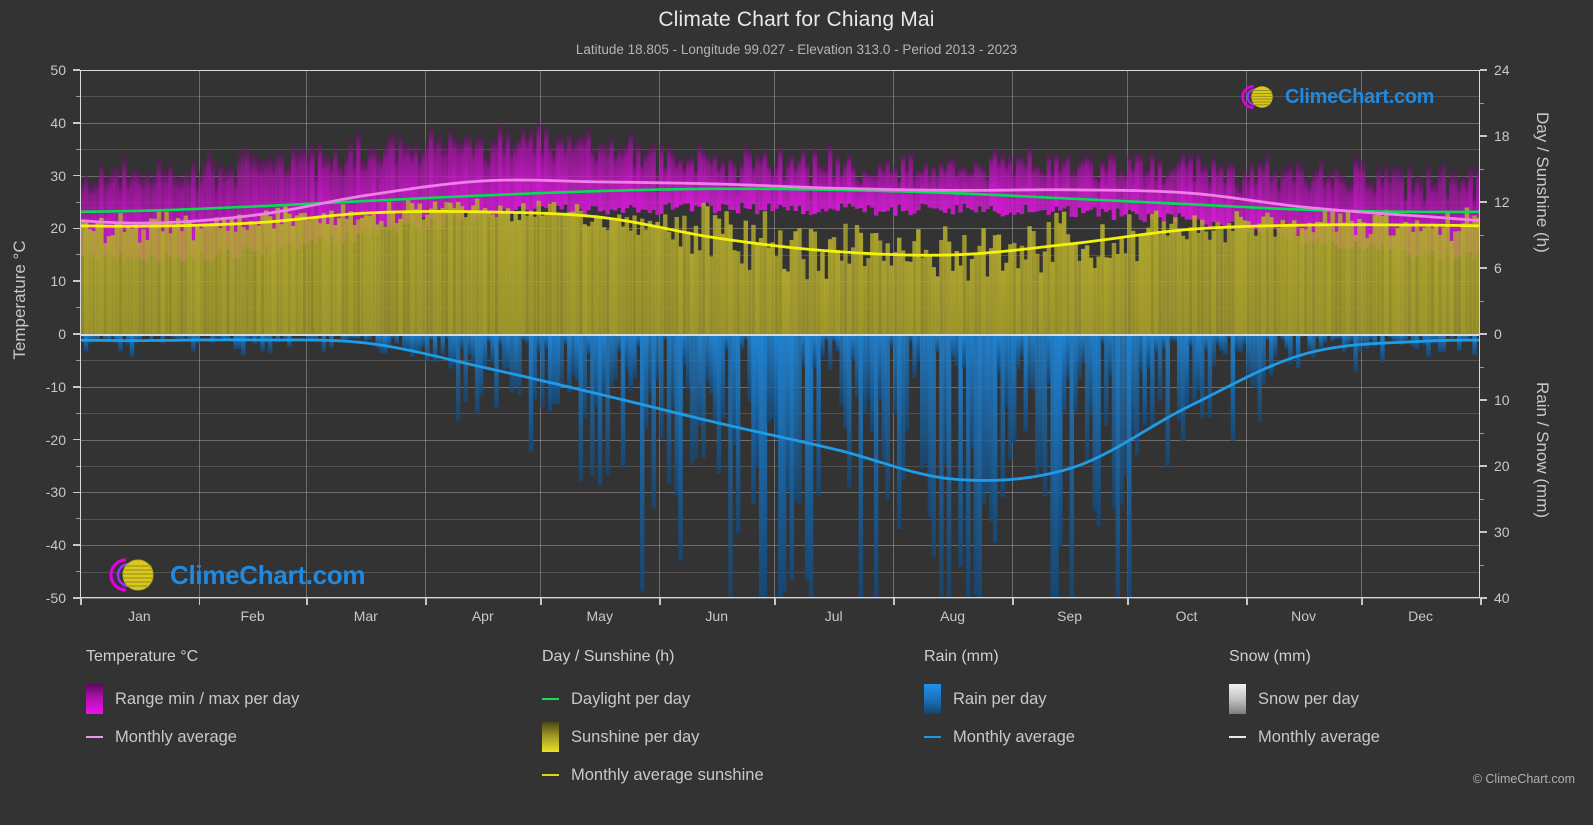 The height and width of the screenshot is (825, 1593). Describe the element at coordinates (94, 699) in the screenshot. I see `temperature-range-swatch` at that location.